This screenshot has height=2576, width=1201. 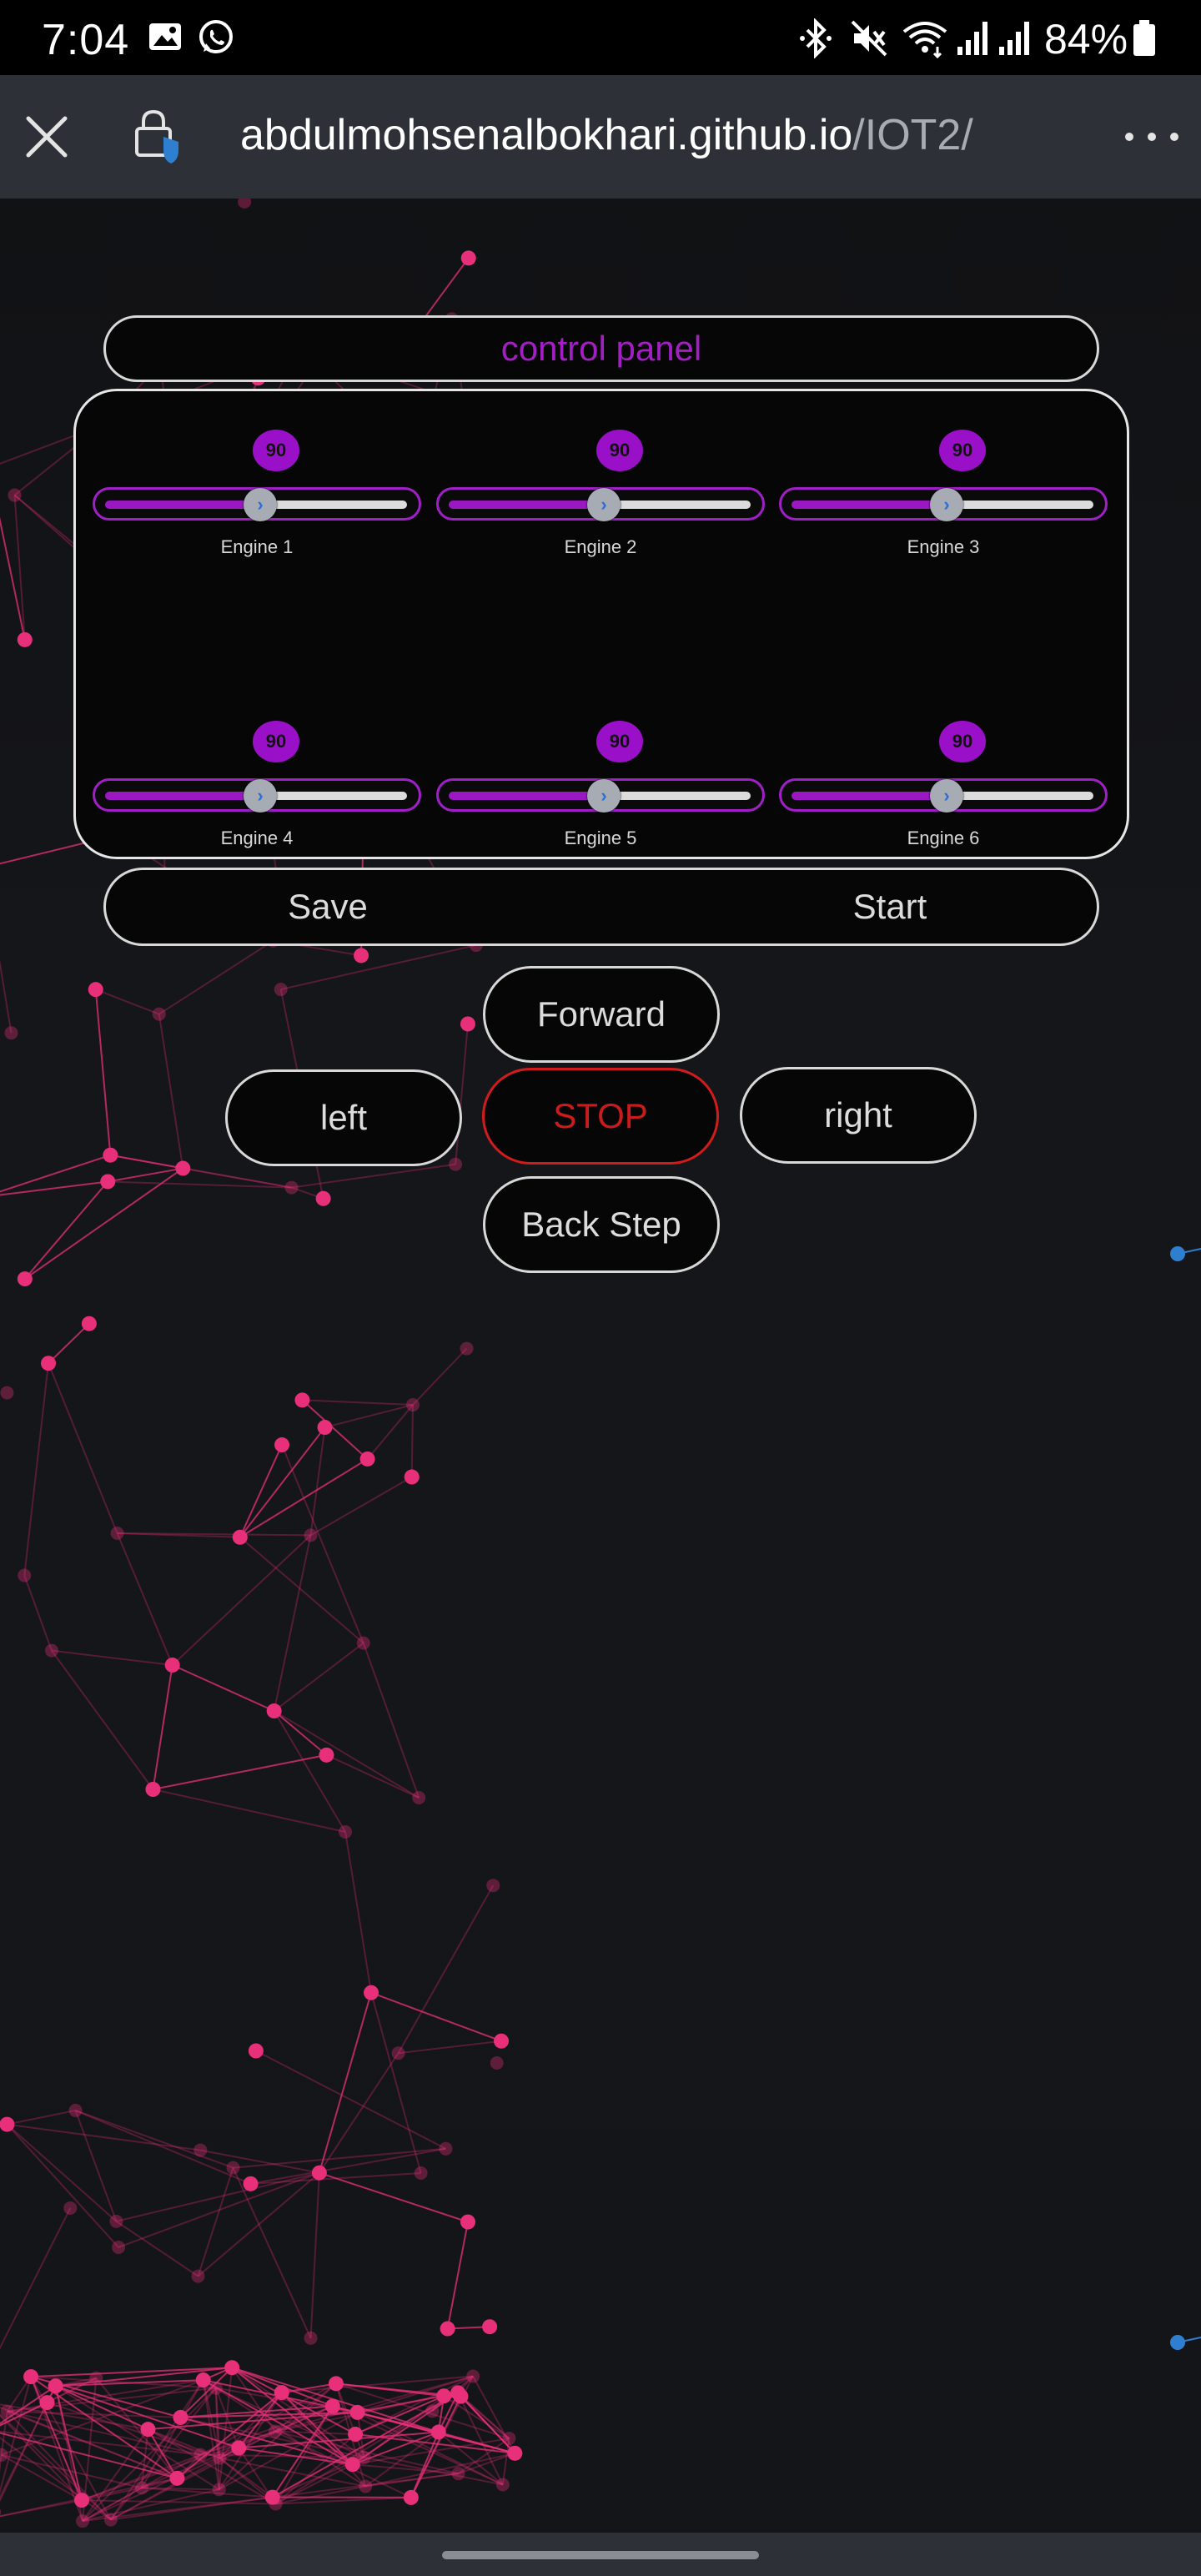 What do you see at coordinates (890, 906) in the screenshot?
I see `start-button: Start` at bounding box center [890, 906].